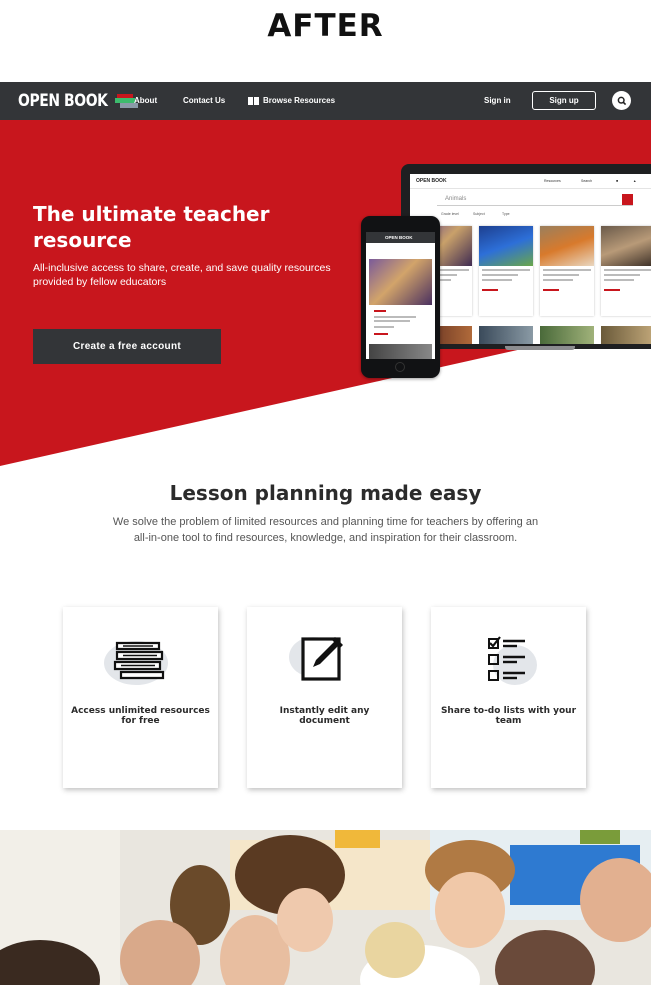 The width and height of the screenshot is (651, 985). What do you see at coordinates (635, 181) in the screenshot?
I see `bell-icon: ▲` at bounding box center [635, 181].